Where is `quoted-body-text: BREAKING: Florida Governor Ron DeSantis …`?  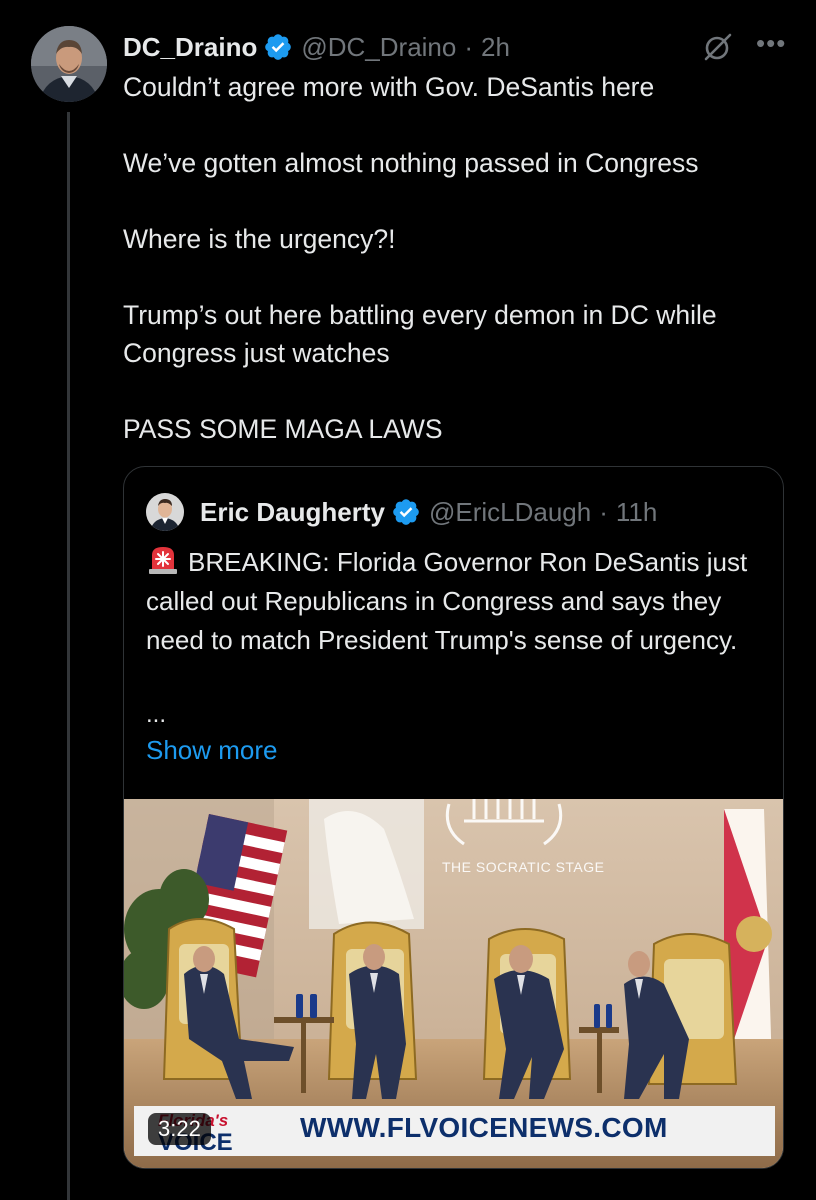
quoted-body-text: BREAKING: Florida Governor Ron DeSantis … is located at coordinates (447, 601).